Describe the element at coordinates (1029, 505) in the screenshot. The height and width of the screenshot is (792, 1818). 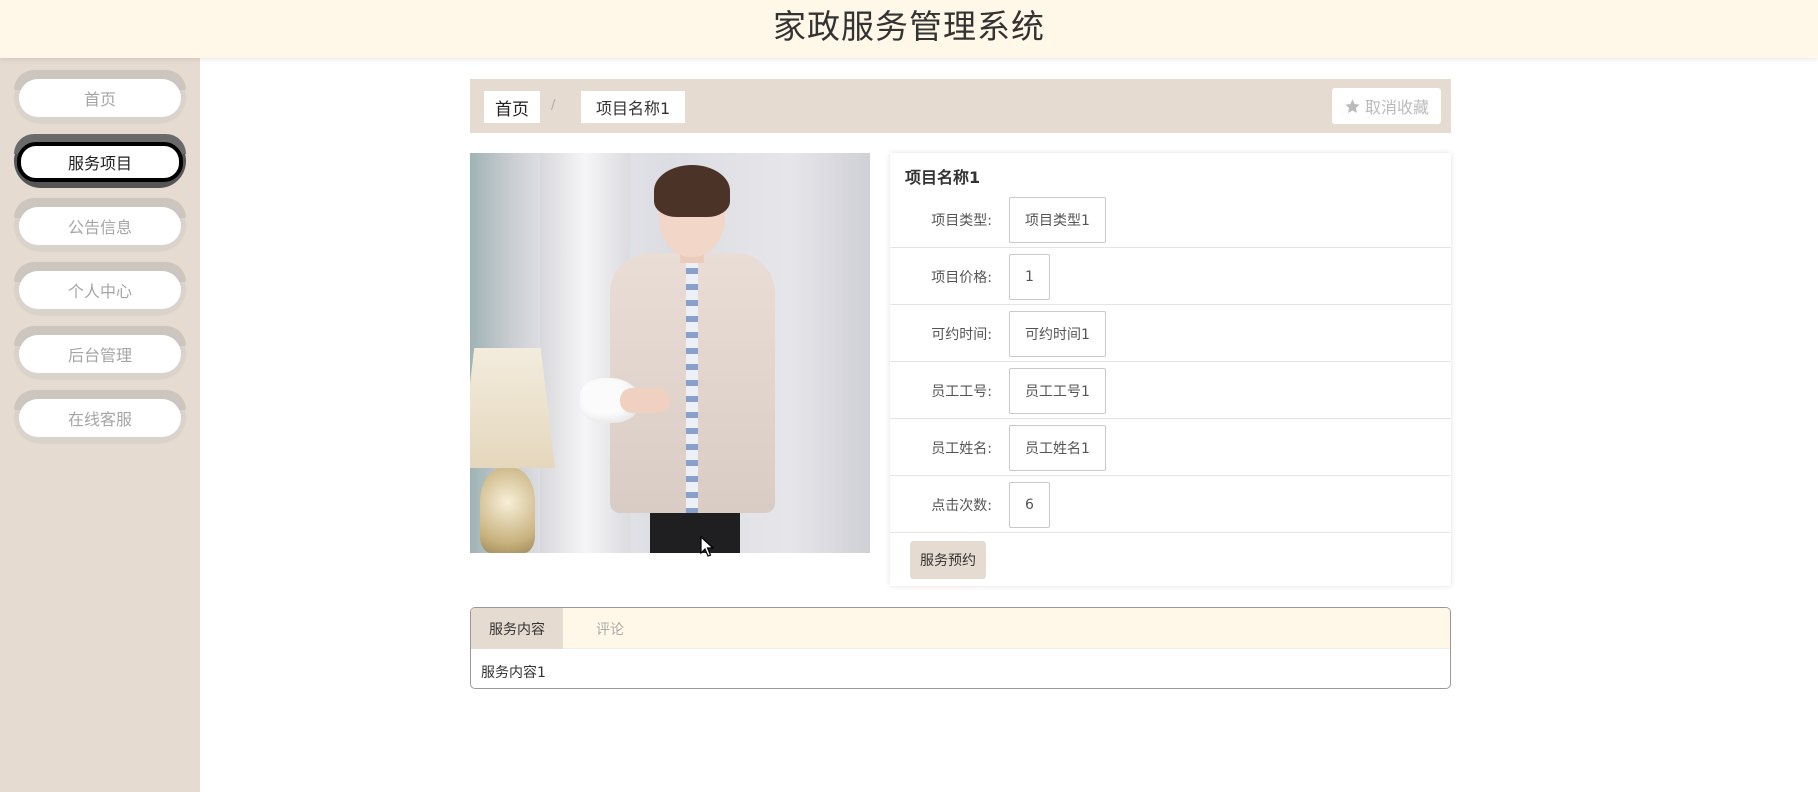
I see `detail-value: 6` at that location.